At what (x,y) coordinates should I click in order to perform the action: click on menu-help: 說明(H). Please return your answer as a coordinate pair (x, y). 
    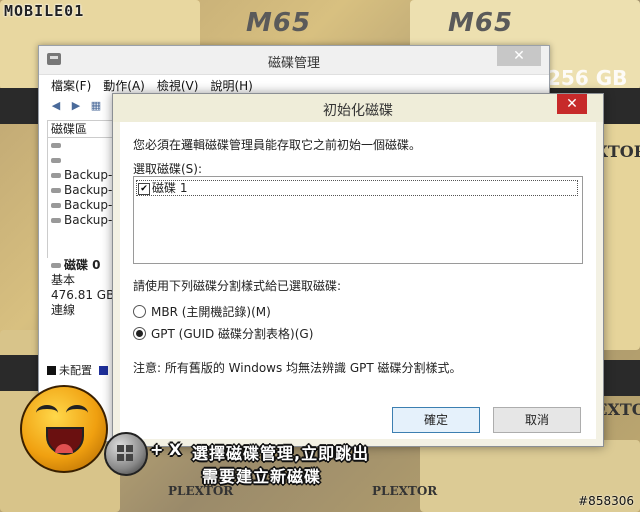
    Looking at the image, I should click on (231, 85).